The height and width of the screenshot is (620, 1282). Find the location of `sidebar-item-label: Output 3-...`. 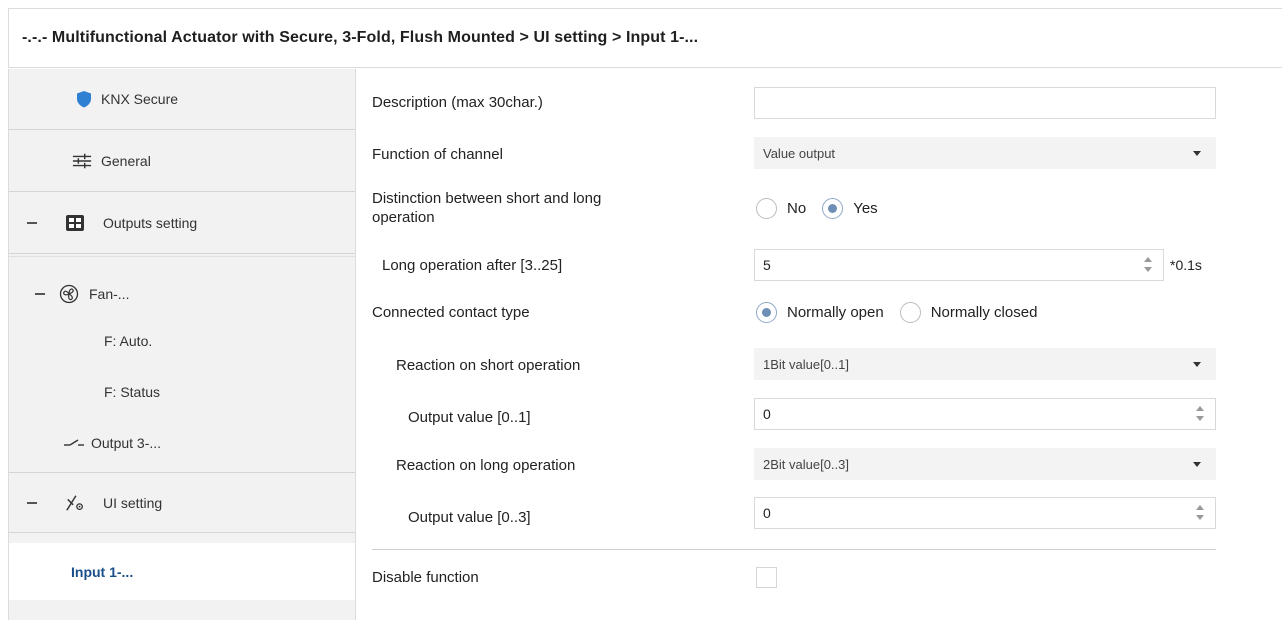

sidebar-item-label: Output 3-... is located at coordinates (126, 443).